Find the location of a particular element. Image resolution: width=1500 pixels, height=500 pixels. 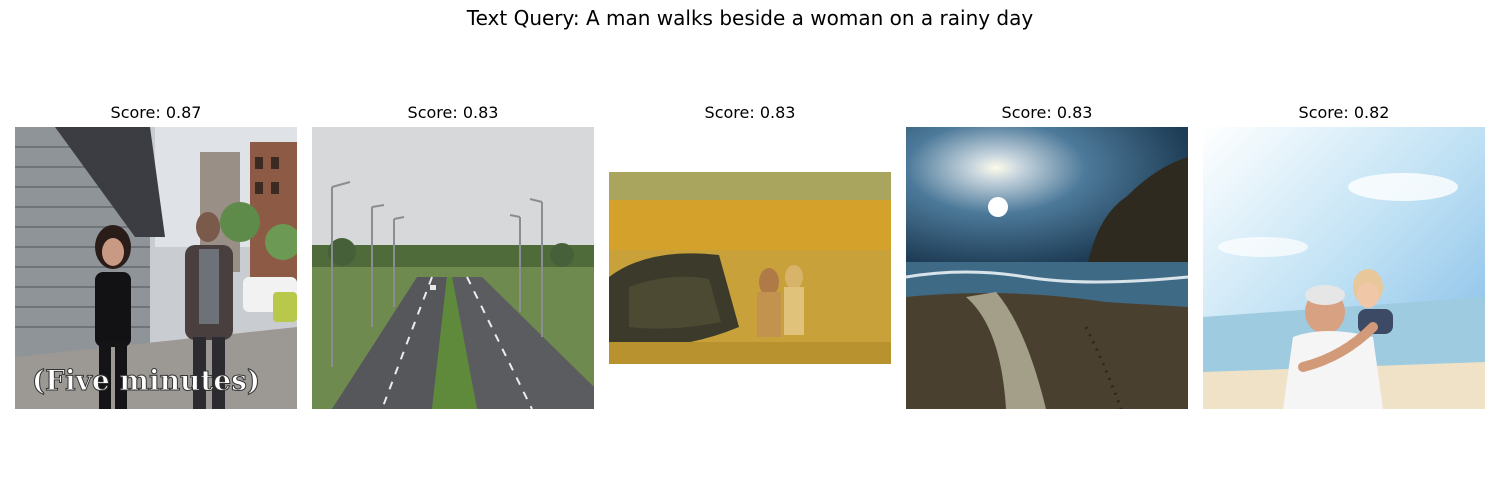

image-caption-overlay: (Five minutes) is located at coordinates (146, 380).